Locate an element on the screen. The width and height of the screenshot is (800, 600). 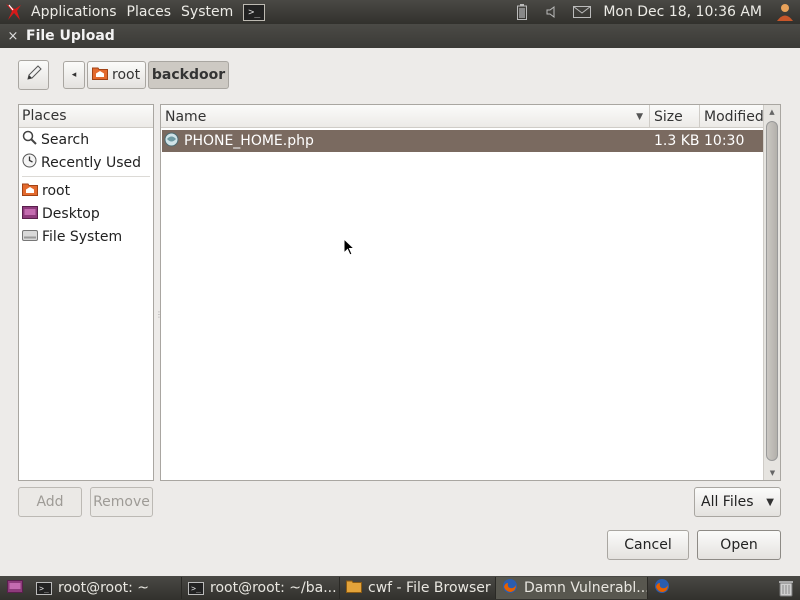
titlebar: × File Upload is located at coordinates (400, 36).